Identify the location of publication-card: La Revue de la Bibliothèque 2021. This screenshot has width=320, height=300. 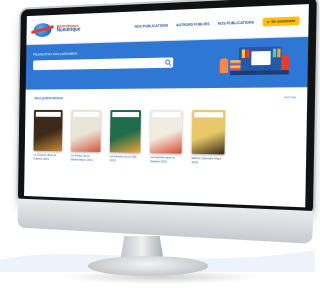
(86, 136).